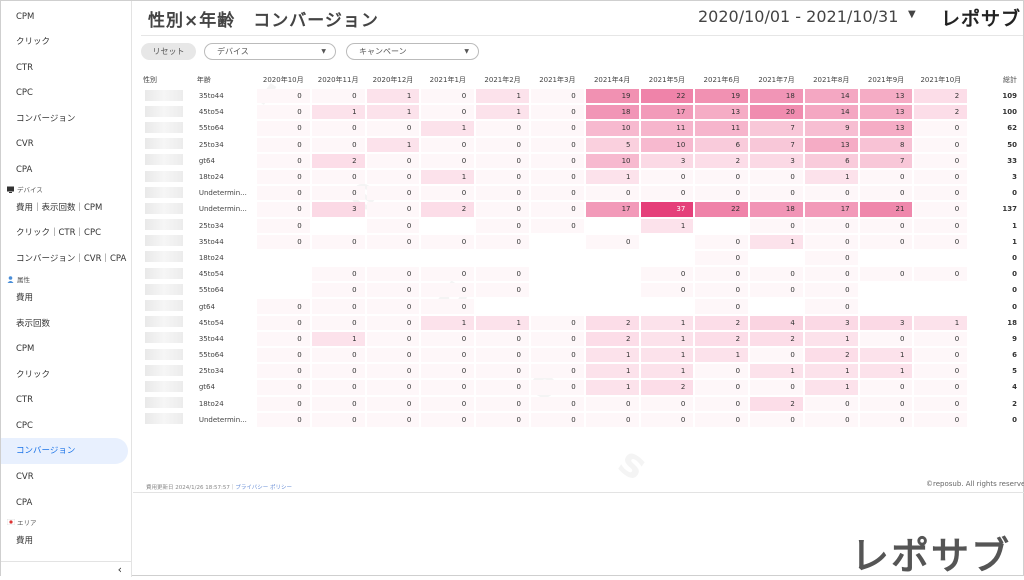 The width and height of the screenshot is (1024, 580). What do you see at coordinates (64, 451) in the screenshot?
I see `sidebar-item-attr-conversion: コンバージョン` at bounding box center [64, 451].